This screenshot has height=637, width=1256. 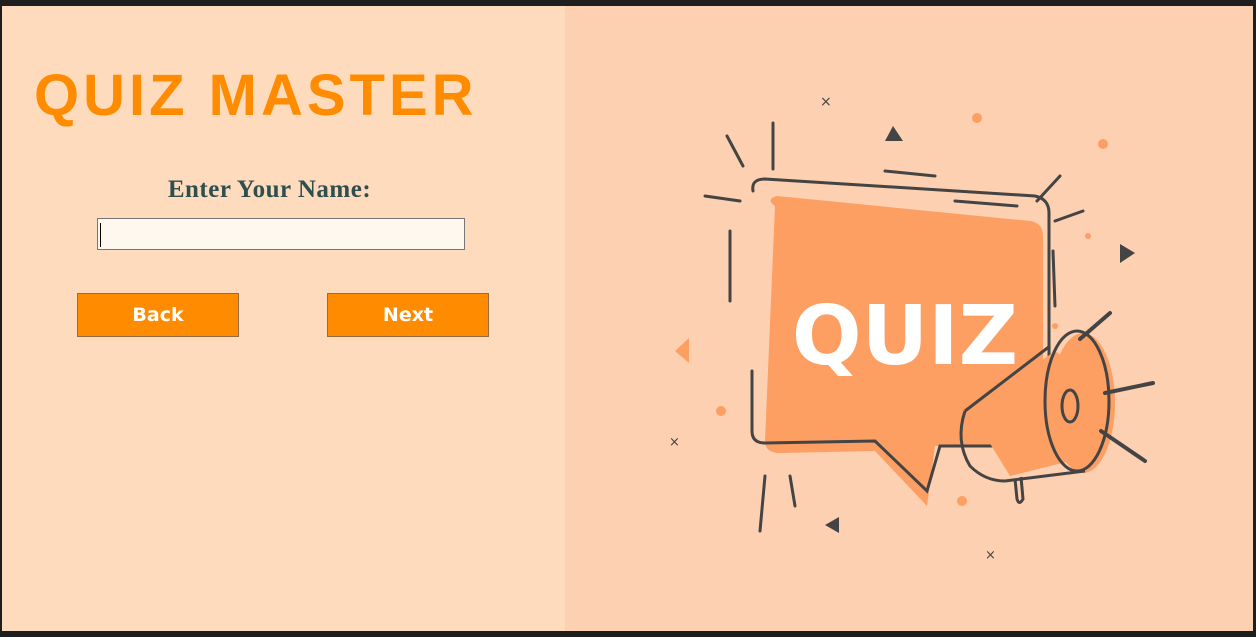 I want to click on bubble-text: QUIZ, so click(x=905, y=336).